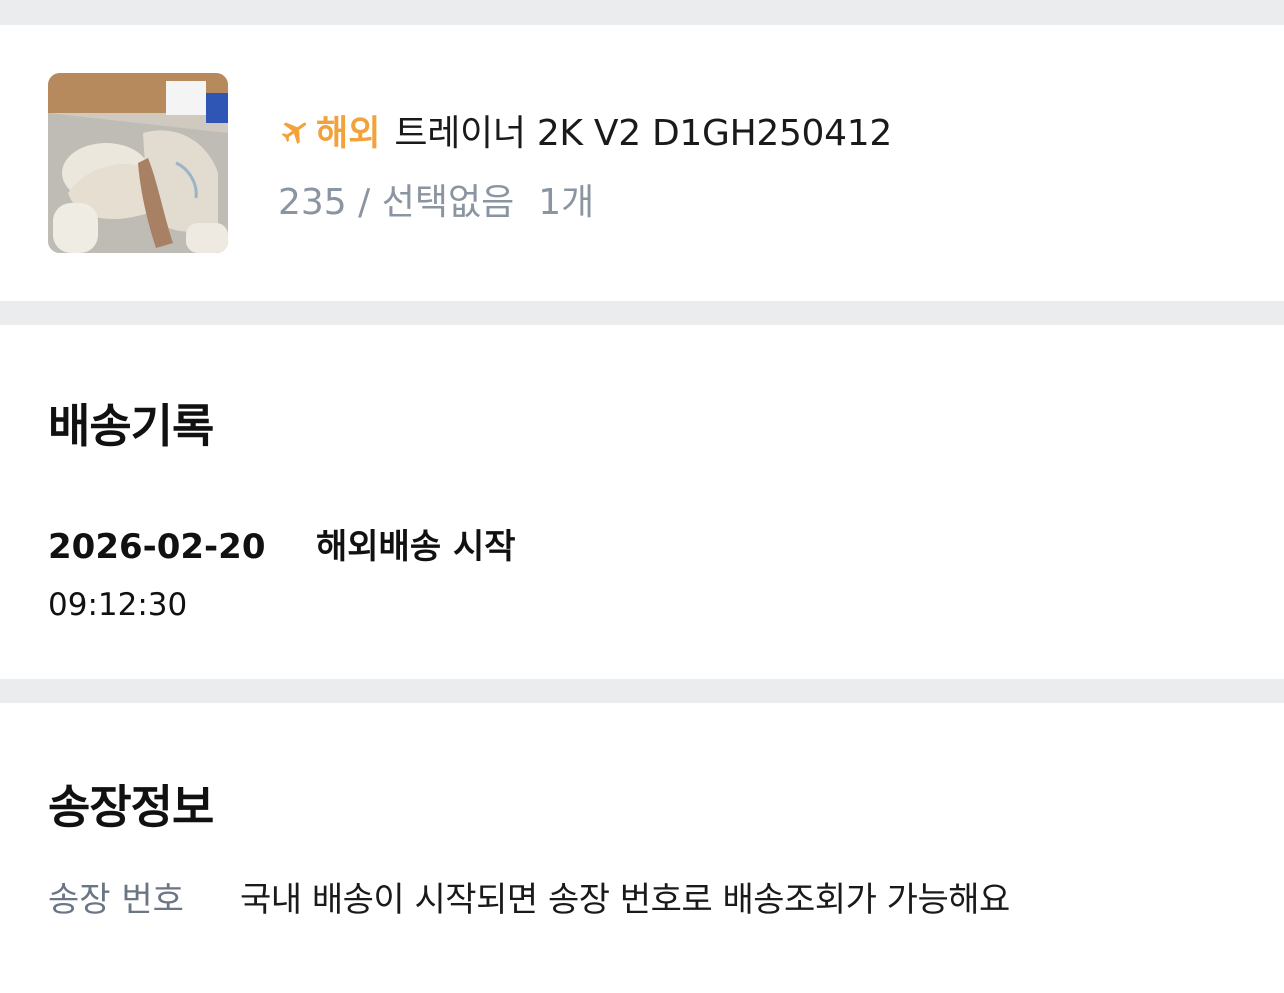 The width and height of the screenshot is (1284, 993). I want to click on invoice-title: 송장정보, so click(131, 807).